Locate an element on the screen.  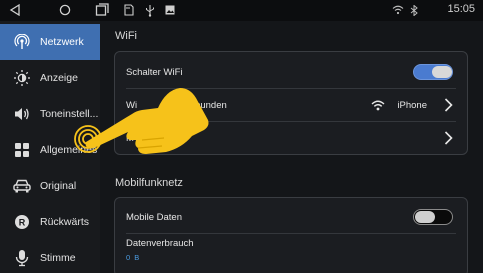
reverse-icon: R is located at coordinates (22, 222).